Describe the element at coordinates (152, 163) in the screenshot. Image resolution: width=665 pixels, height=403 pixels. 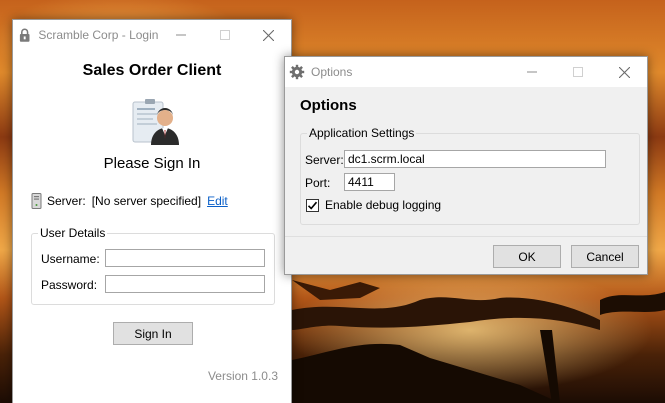
I see `sign-in-title: Please Sign In` at that location.